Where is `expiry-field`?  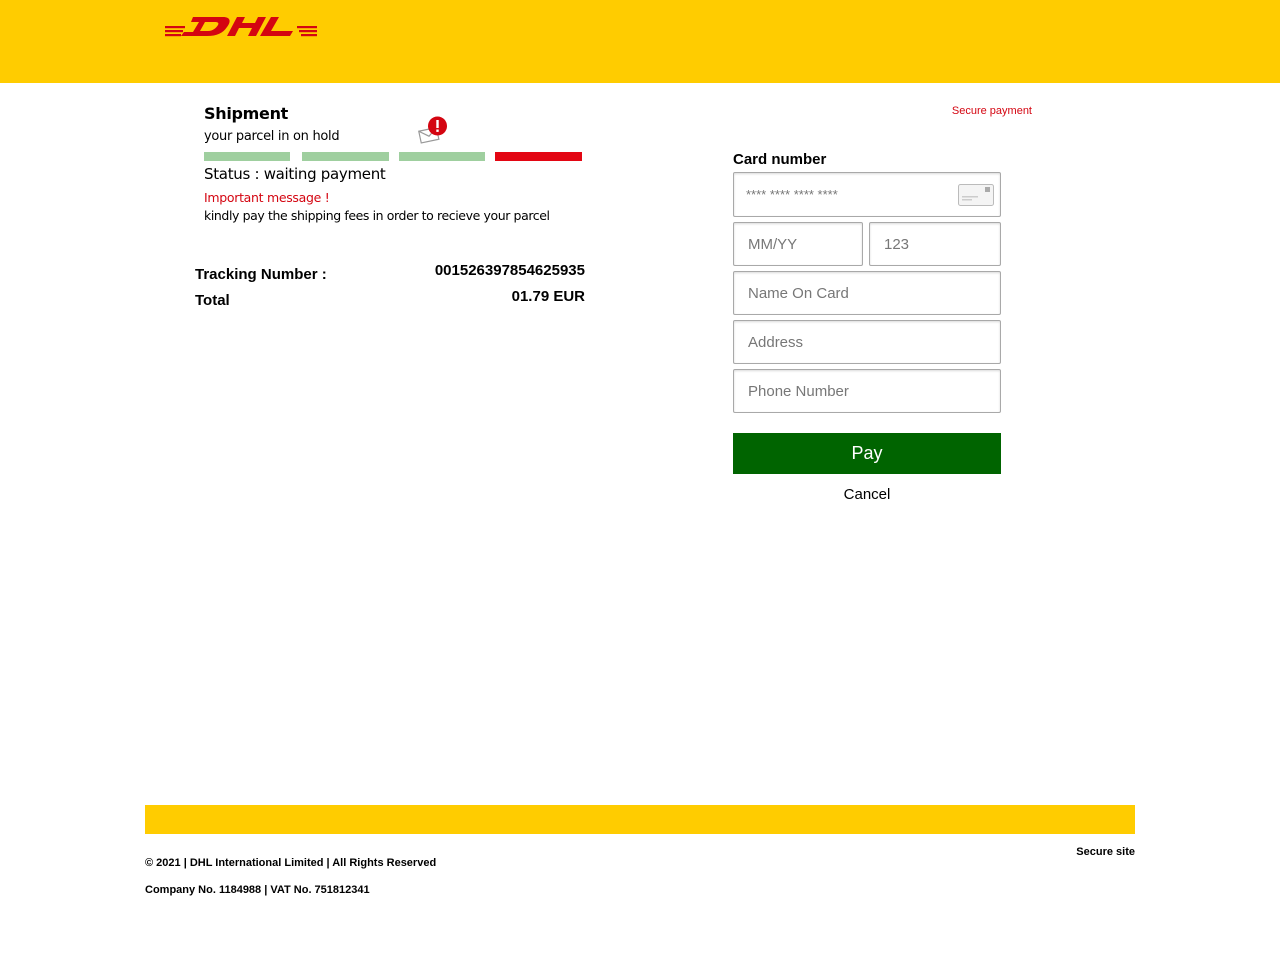
expiry-field is located at coordinates (798, 244).